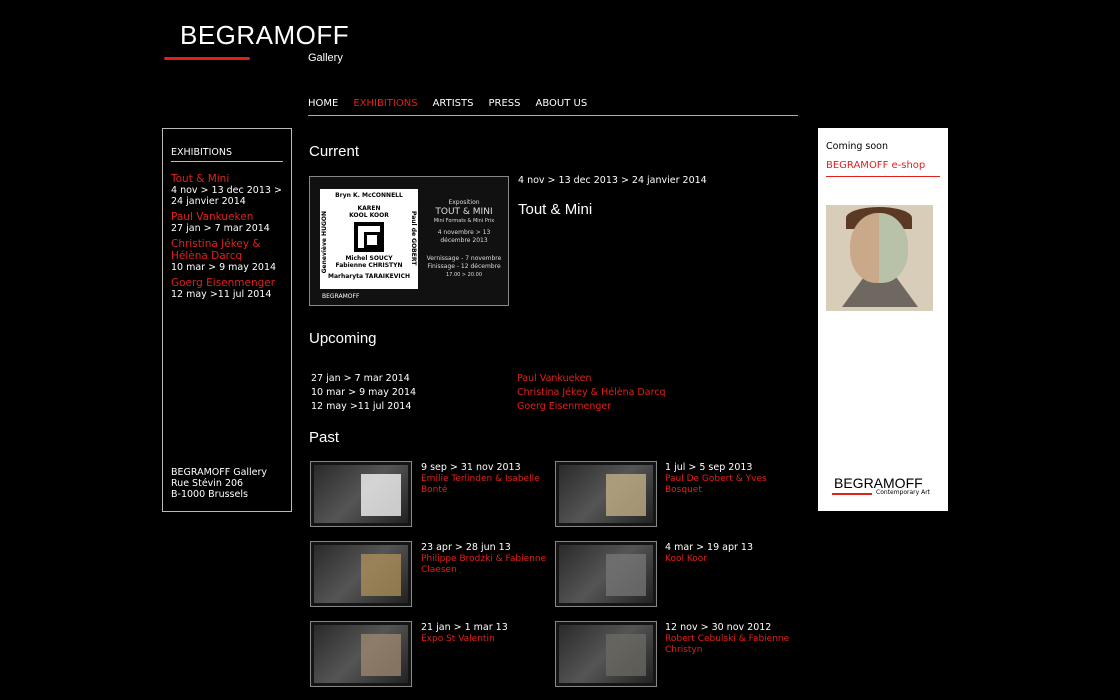  Describe the element at coordinates (471, 467) in the screenshot. I see `past-dates: 9 sep > 31 nov 2013` at that location.